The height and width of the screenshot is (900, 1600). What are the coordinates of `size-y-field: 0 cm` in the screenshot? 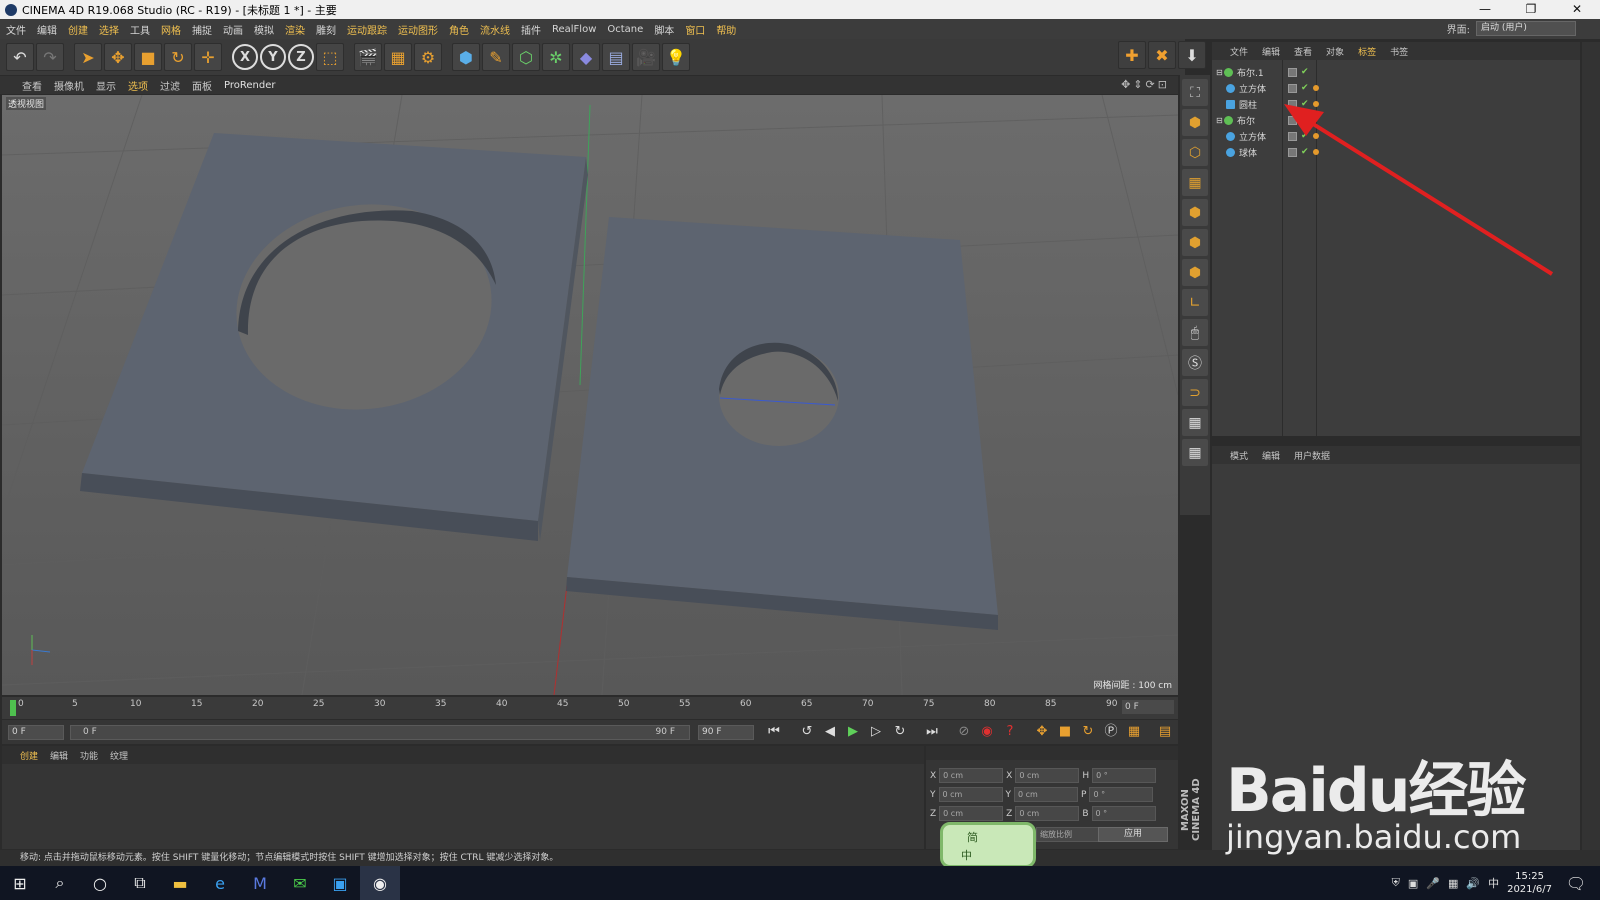 It's located at (1046, 794).